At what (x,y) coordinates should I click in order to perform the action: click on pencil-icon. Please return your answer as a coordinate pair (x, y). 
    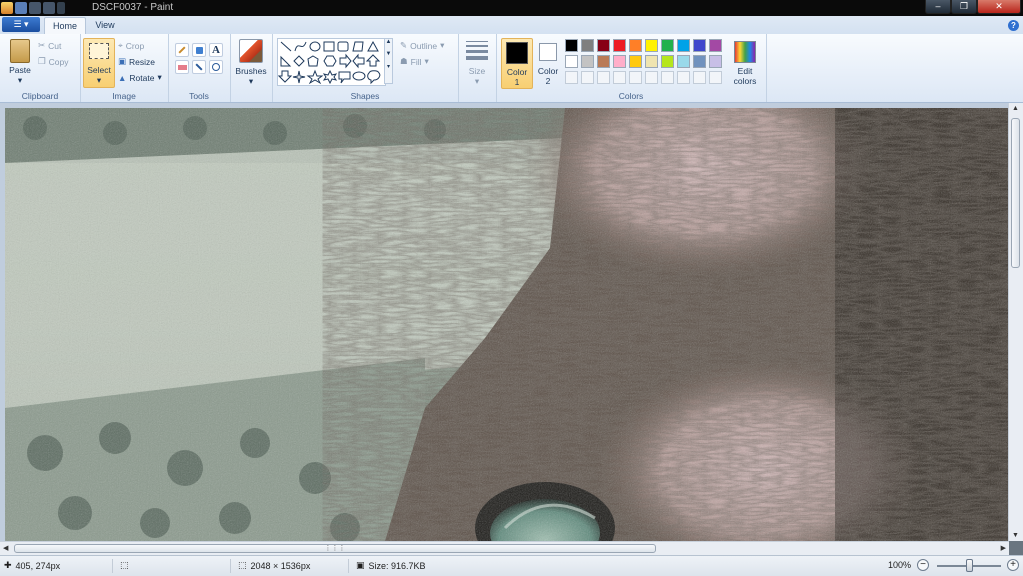
    Looking at the image, I should click on (182, 50).